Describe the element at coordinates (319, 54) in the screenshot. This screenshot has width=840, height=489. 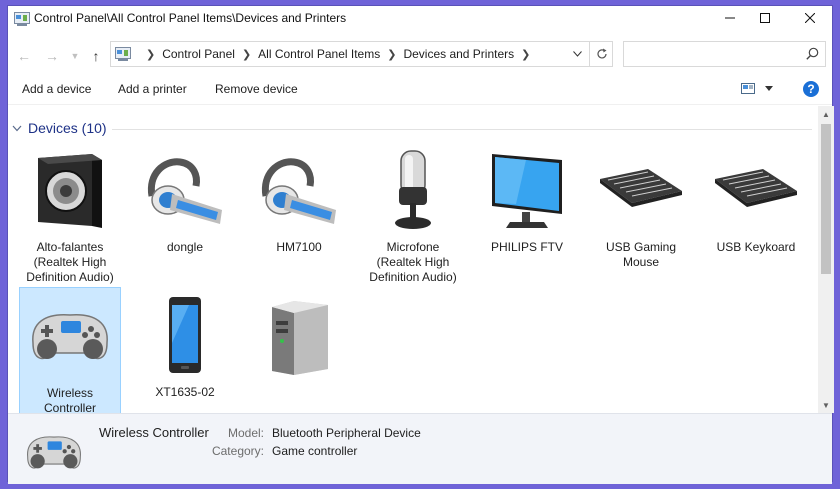
I see `breadcrumb-all-items: All Control Panel Items` at that location.